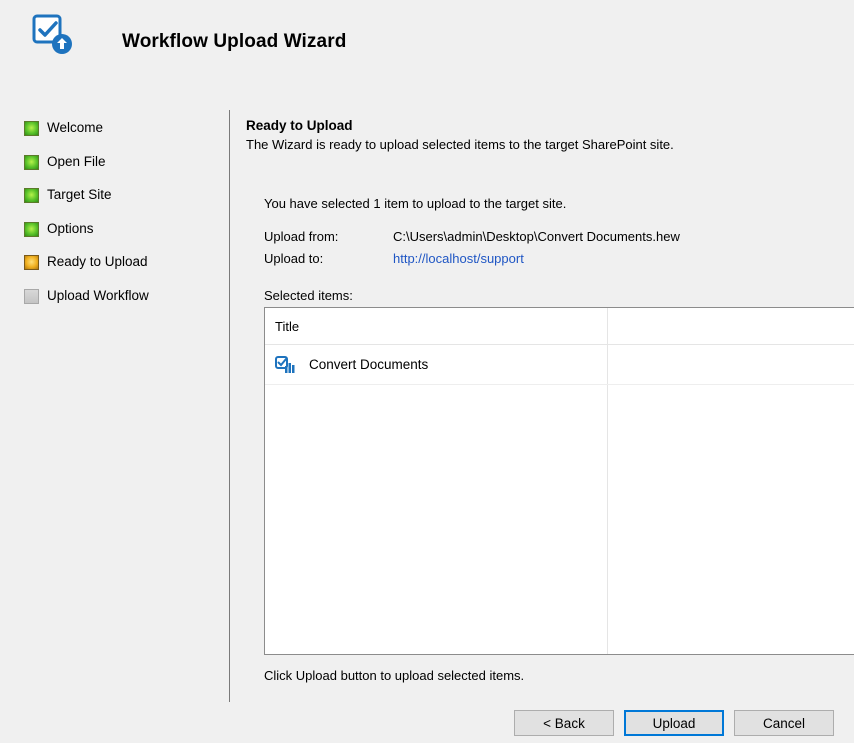 This screenshot has height=743, width=854. What do you see at coordinates (79, 194) in the screenshot?
I see `step-label: Target Site` at bounding box center [79, 194].